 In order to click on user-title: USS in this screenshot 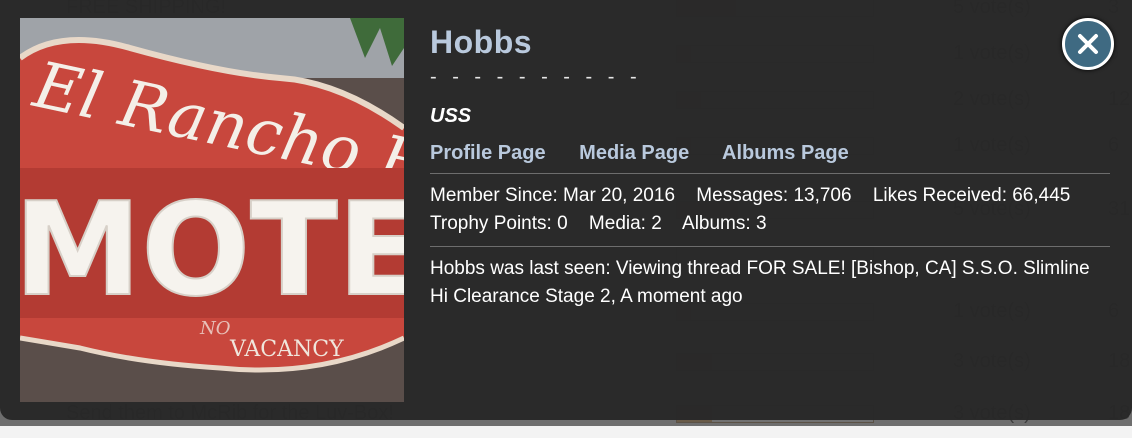, I will do `click(451, 116)`.